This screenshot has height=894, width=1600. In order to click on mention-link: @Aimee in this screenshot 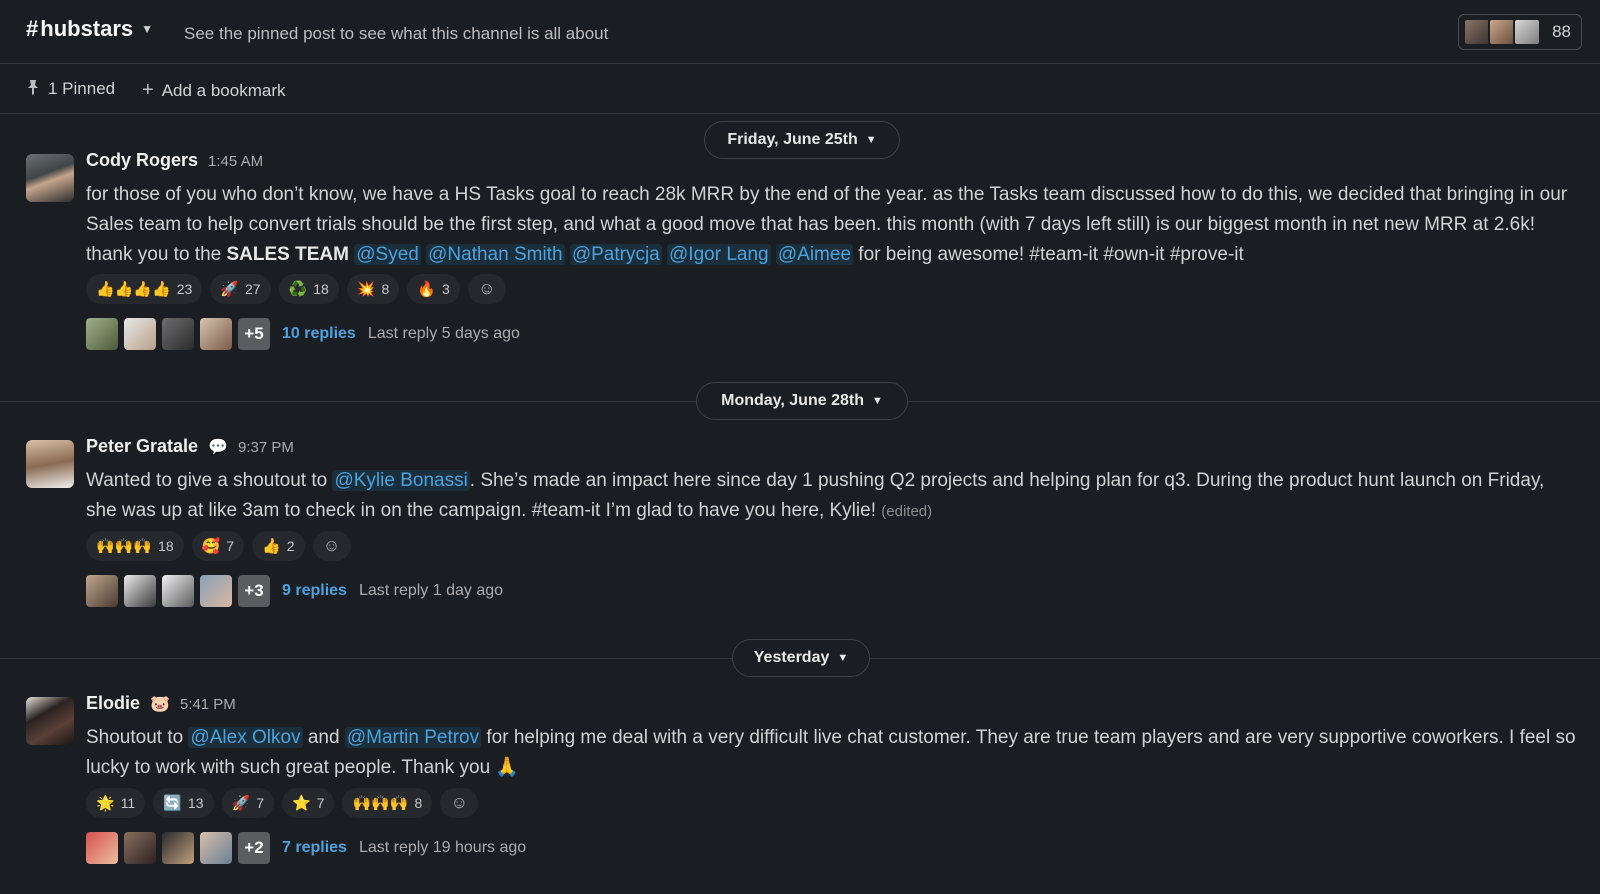, I will do `click(814, 254)`.